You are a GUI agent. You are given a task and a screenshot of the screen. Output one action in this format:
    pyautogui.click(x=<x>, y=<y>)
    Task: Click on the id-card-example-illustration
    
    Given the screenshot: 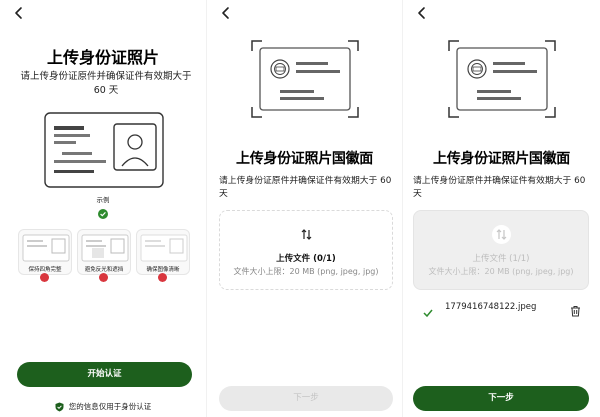 What is the action you would take?
    pyautogui.click(x=104, y=150)
    